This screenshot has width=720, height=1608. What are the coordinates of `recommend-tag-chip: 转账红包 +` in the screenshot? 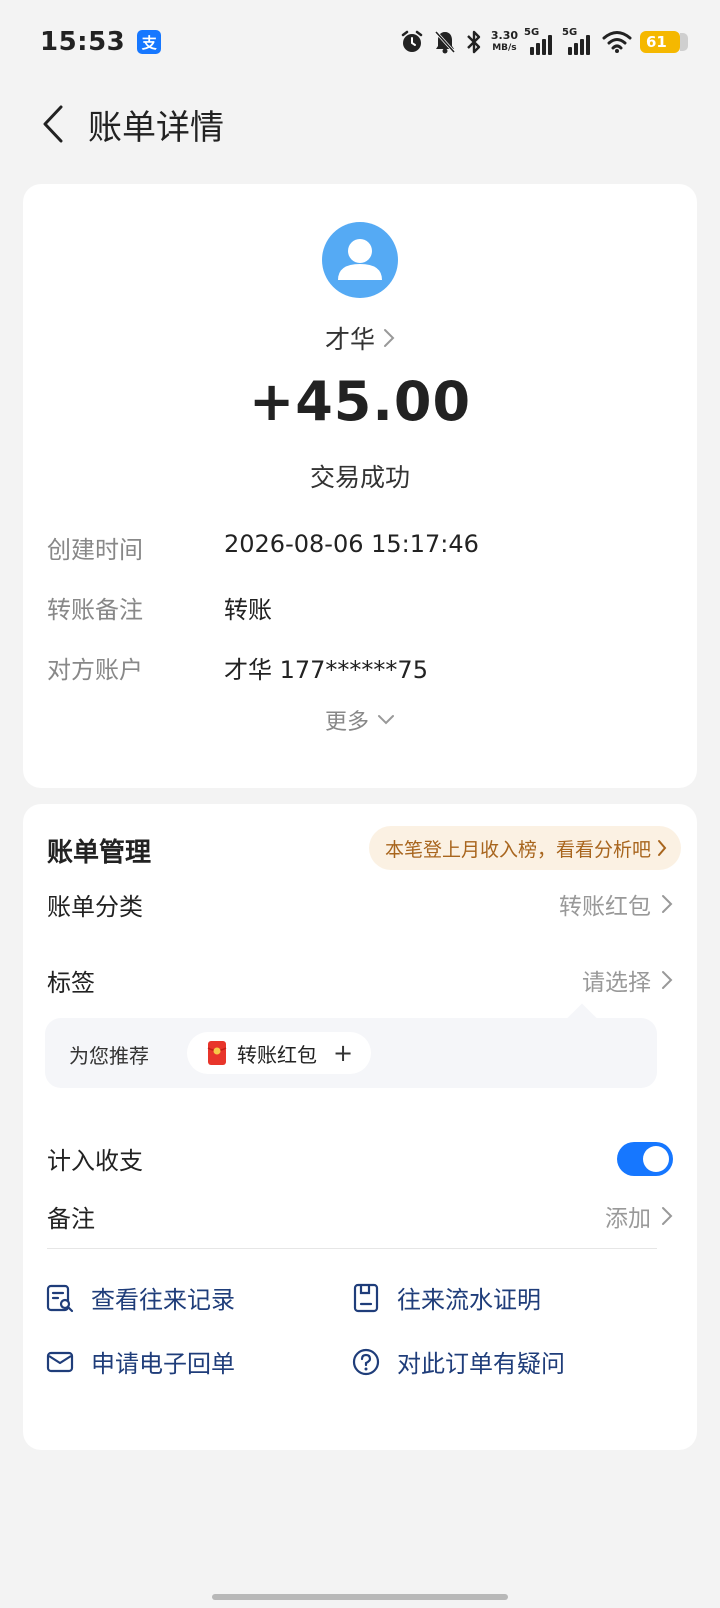 It's located at (279, 1053).